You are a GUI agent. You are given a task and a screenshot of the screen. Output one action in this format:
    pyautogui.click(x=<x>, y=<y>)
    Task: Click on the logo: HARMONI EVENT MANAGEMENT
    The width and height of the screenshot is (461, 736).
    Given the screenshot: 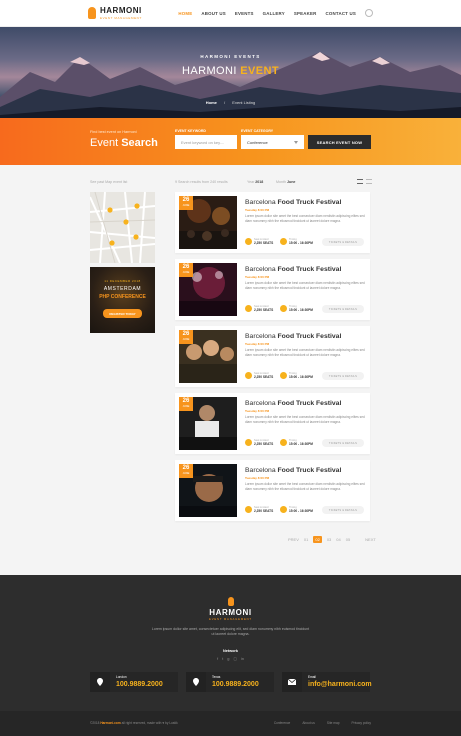 What is the action you would take?
    pyautogui.click(x=115, y=13)
    